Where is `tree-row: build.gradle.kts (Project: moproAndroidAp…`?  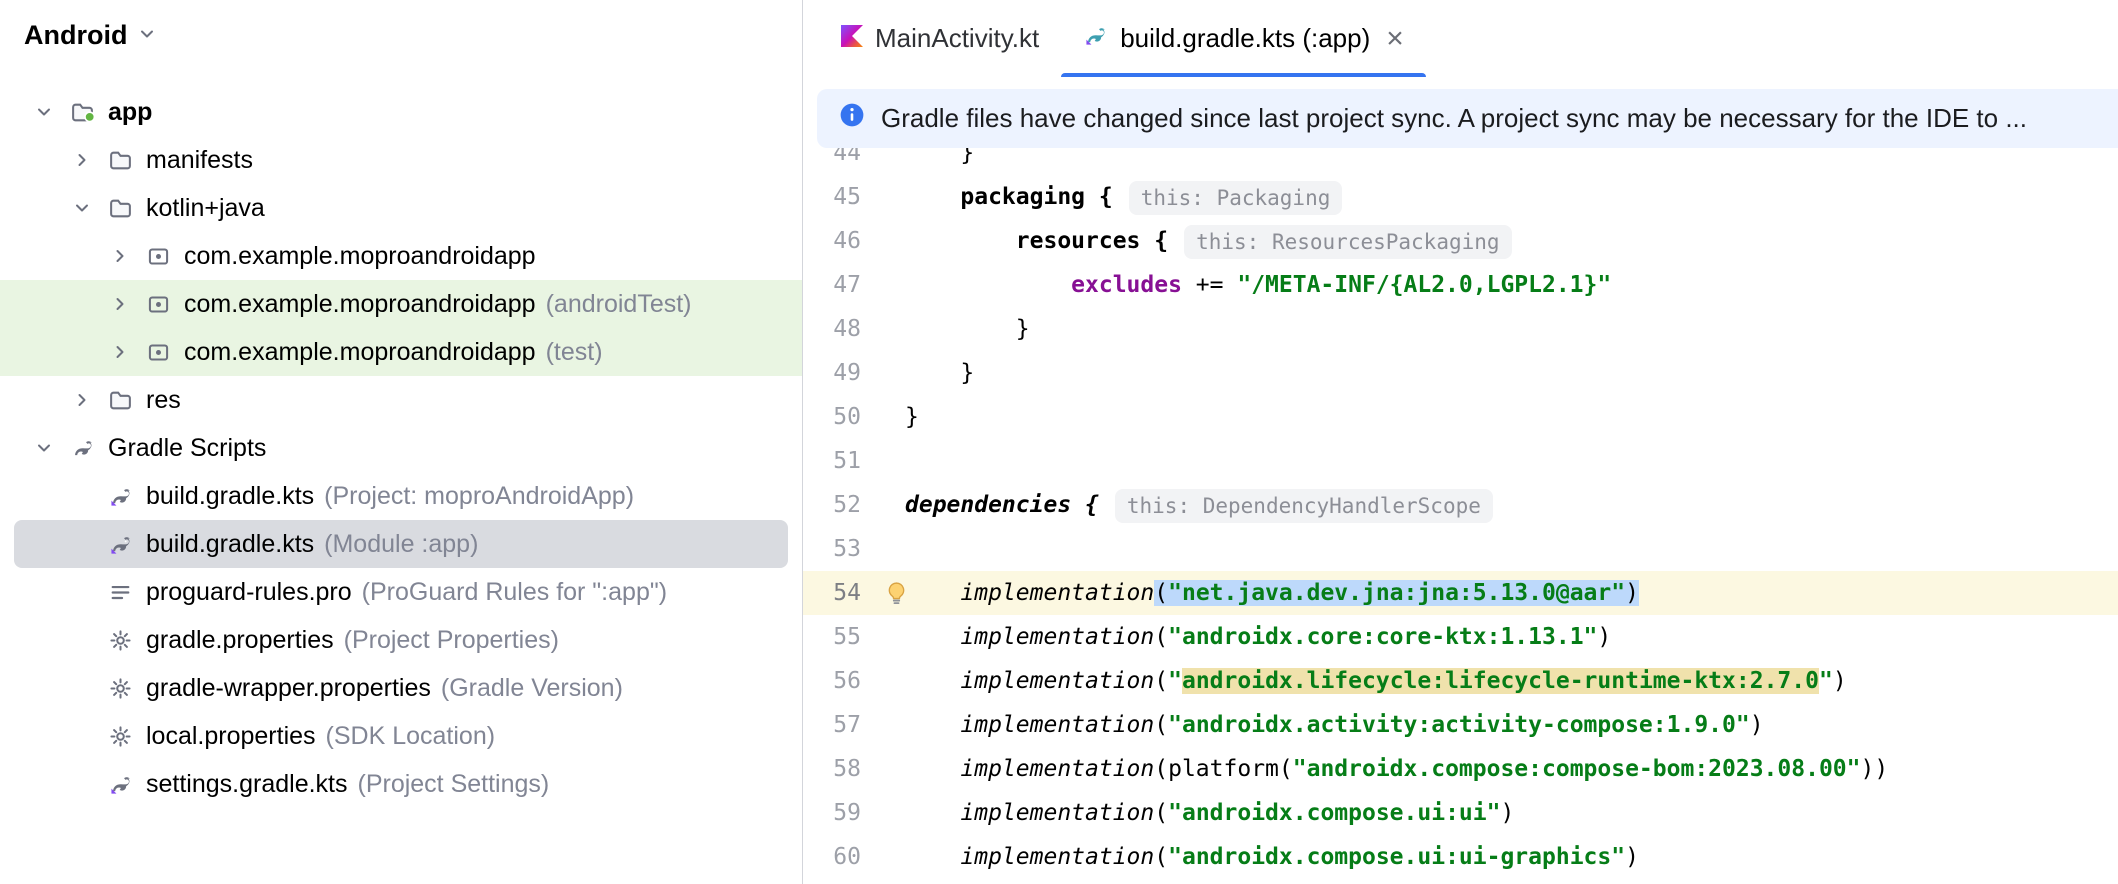
tree-row: build.gradle.kts (Project: moproAndroidAp… is located at coordinates (401, 496).